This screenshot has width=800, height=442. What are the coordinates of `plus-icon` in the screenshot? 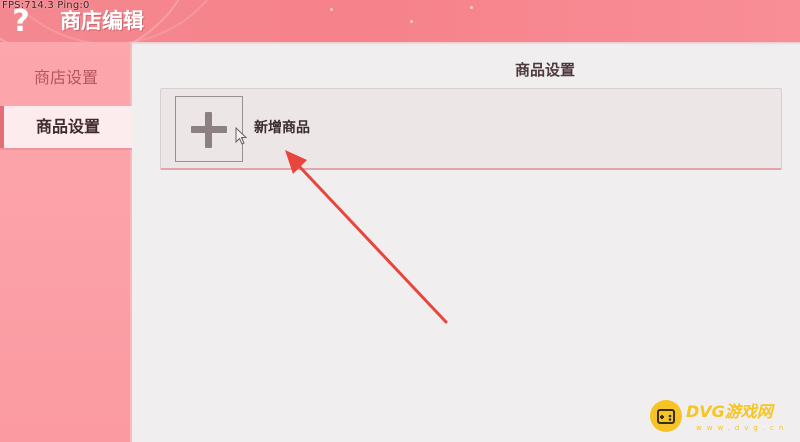 It's located at (208, 130).